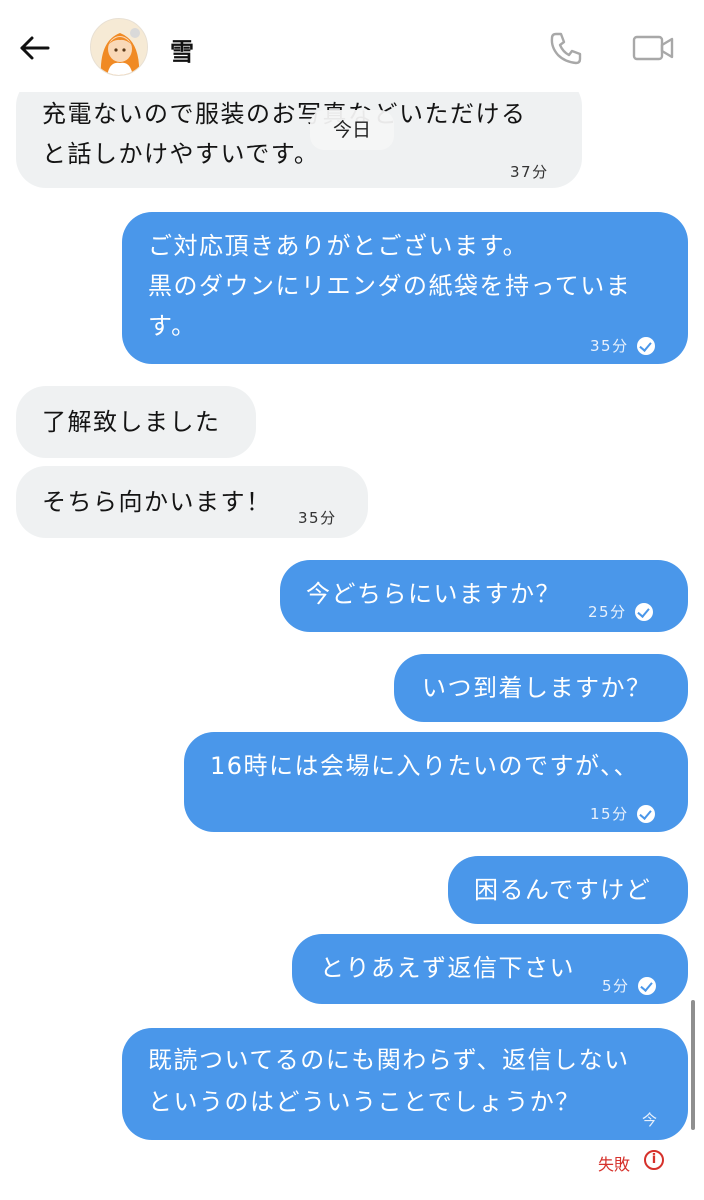 The height and width of the screenshot is (1200, 704). Describe the element at coordinates (172, 326) in the screenshot. I see `message-text: す。` at that location.